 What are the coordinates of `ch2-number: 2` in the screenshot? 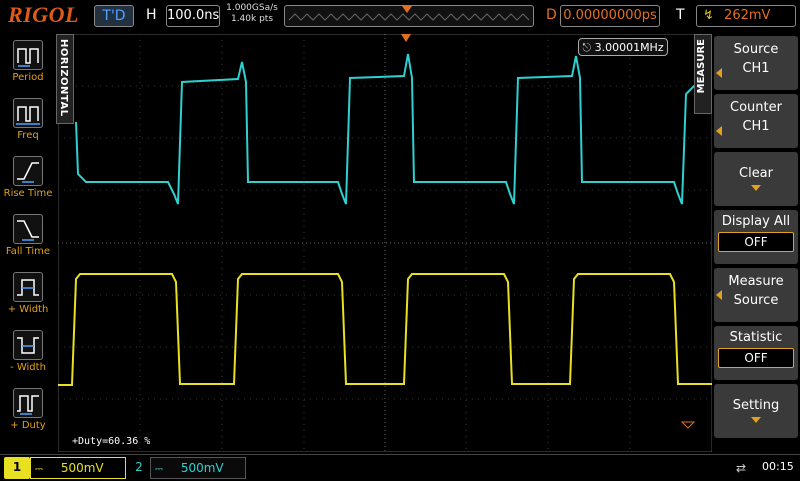 It's located at (139, 468).